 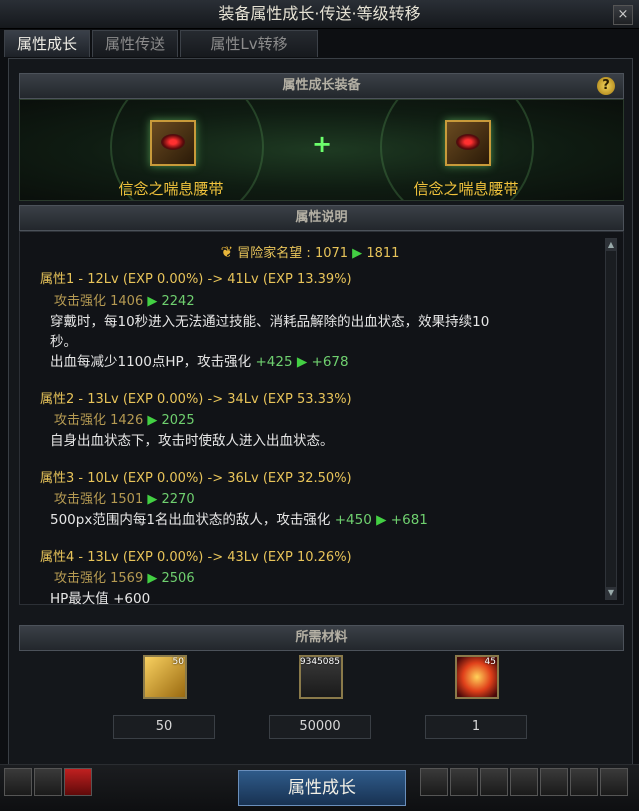 I want to click on equip-area: + 信念之喘息腰带 信念之喘息腰带, so click(x=321, y=150).